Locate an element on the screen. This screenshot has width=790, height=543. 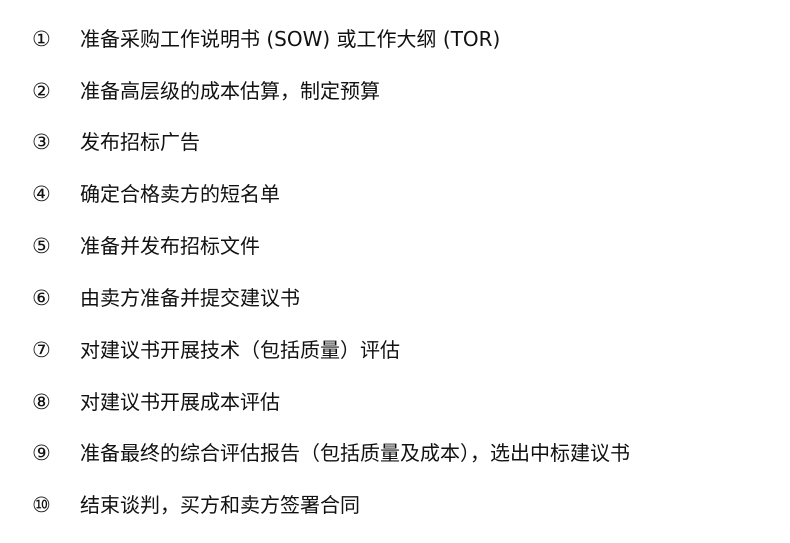
step-number: ⑤ is located at coordinates (41, 246).